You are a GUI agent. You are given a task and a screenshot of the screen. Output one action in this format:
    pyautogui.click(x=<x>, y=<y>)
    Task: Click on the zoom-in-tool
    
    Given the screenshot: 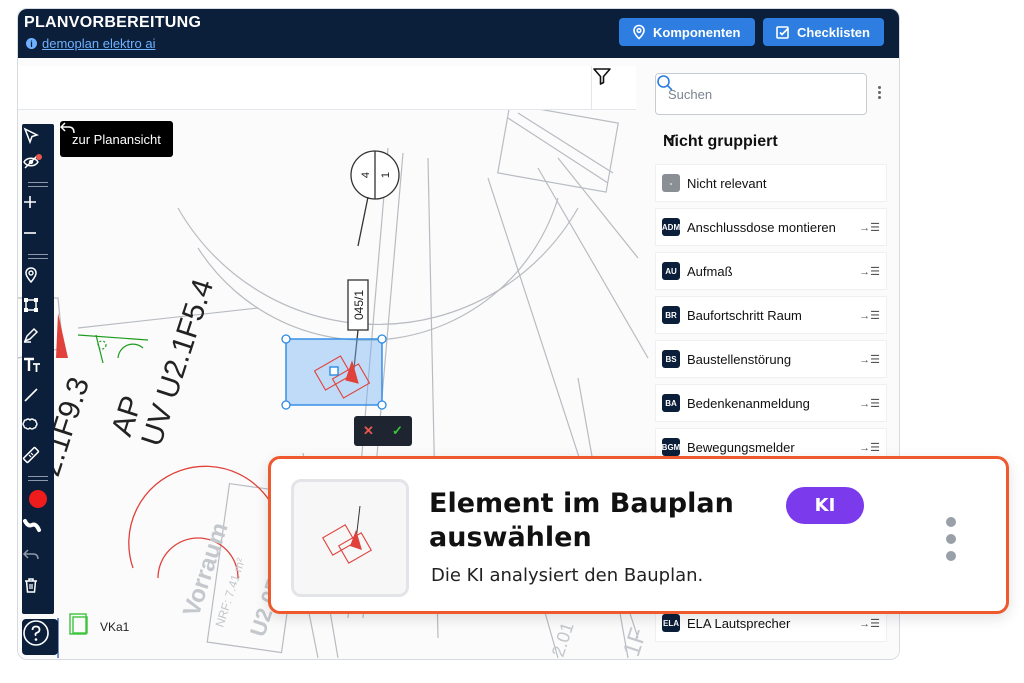 What is the action you would take?
    pyautogui.click(x=38, y=207)
    